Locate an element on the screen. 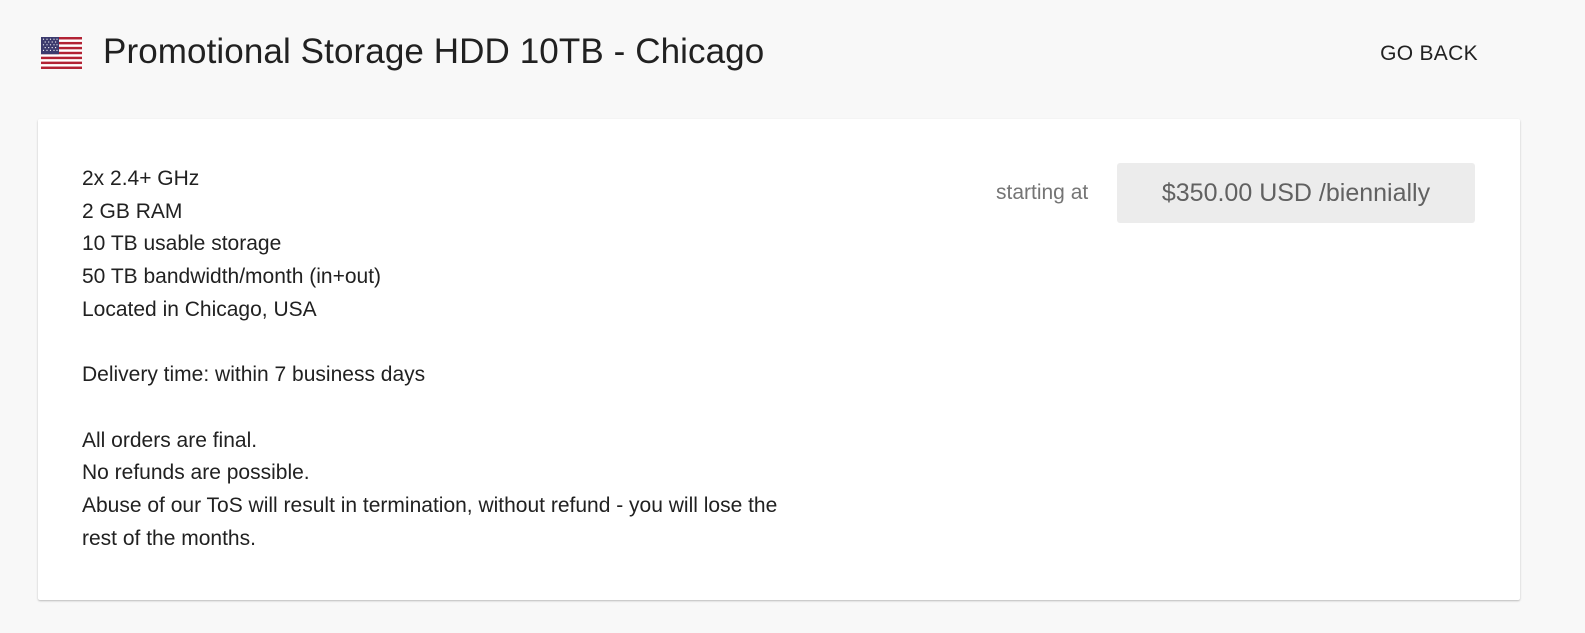  terms-final: All orders are final. is located at coordinates (170, 440).